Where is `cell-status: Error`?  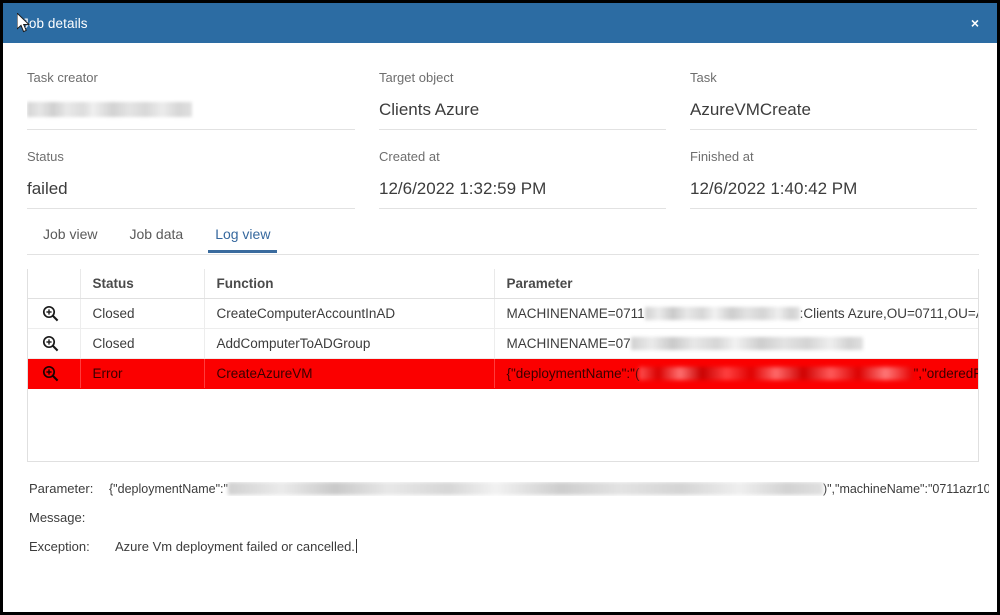 cell-status: Error is located at coordinates (142, 373).